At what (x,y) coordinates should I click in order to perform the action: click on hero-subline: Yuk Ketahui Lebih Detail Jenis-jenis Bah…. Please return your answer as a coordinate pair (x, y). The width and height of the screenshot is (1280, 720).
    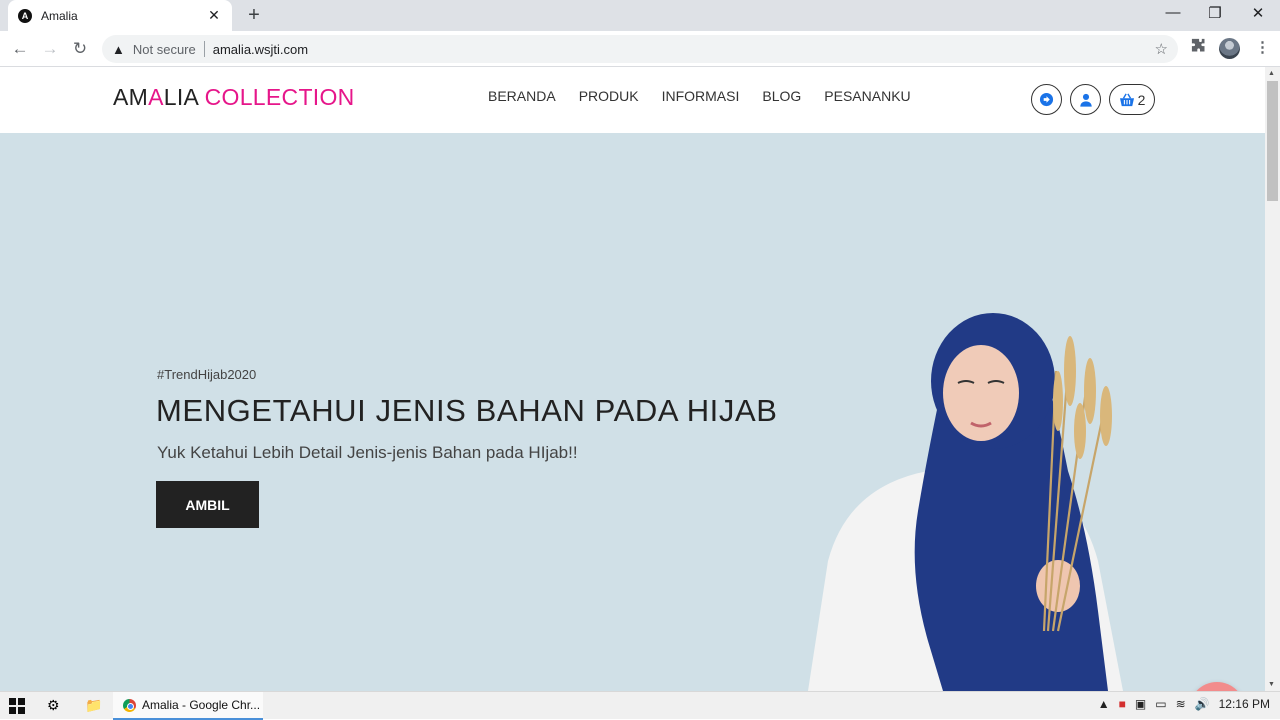
    Looking at the image, I should click on (367, 452).